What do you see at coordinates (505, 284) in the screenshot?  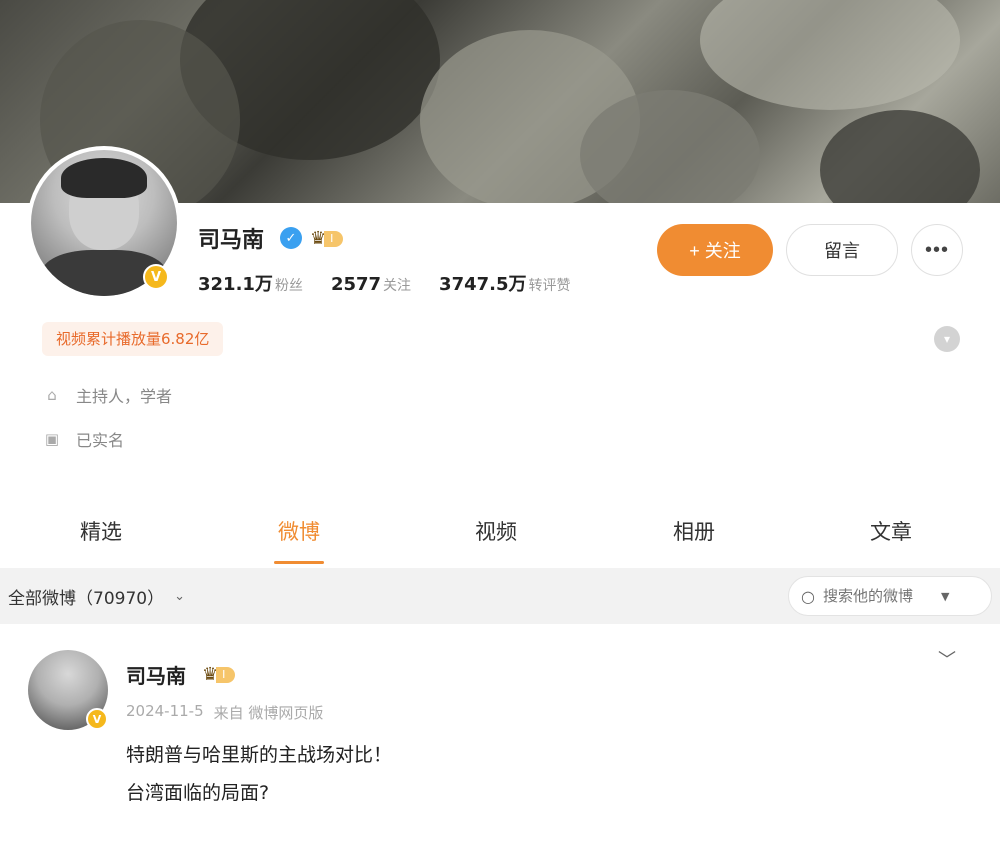 I see `stat-likes: 3747.5万 转评赞` at bounding box center [505, 284].